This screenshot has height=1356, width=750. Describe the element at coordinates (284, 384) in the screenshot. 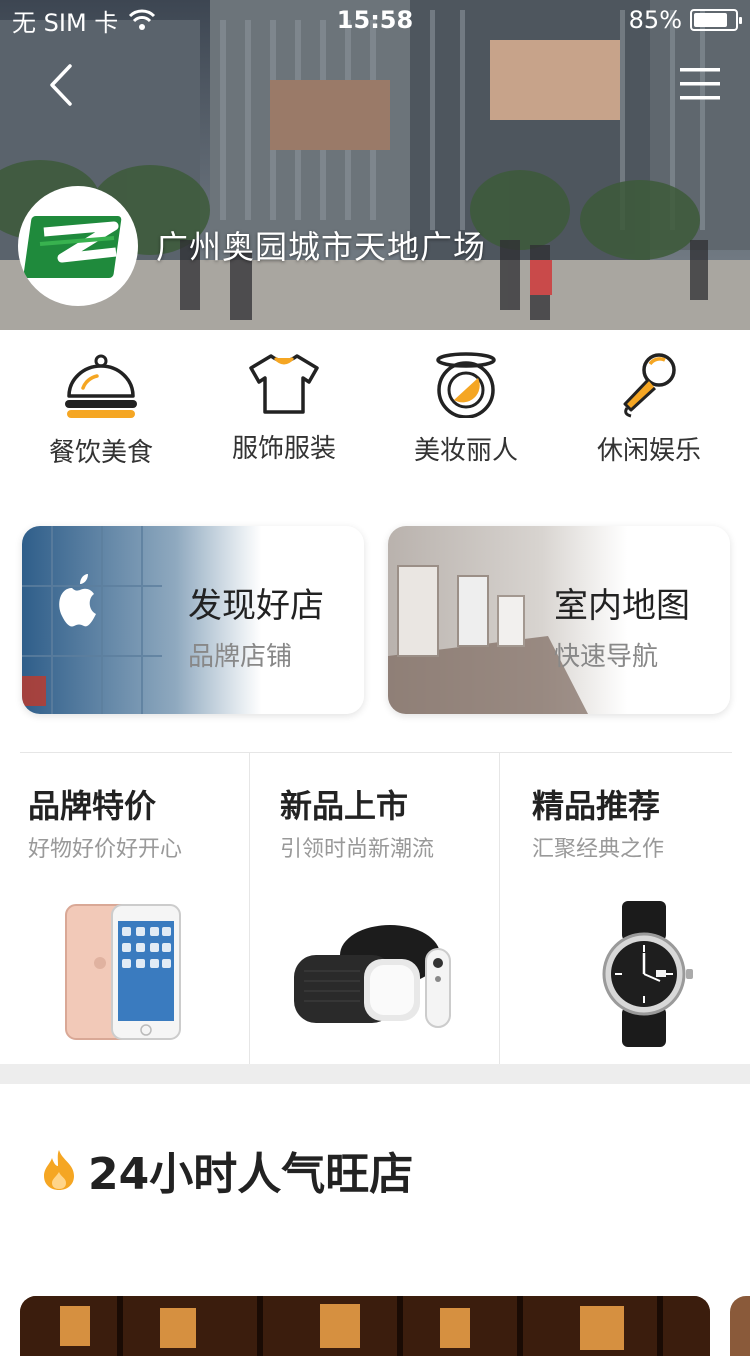

I see `tshirt-icon` at that location.